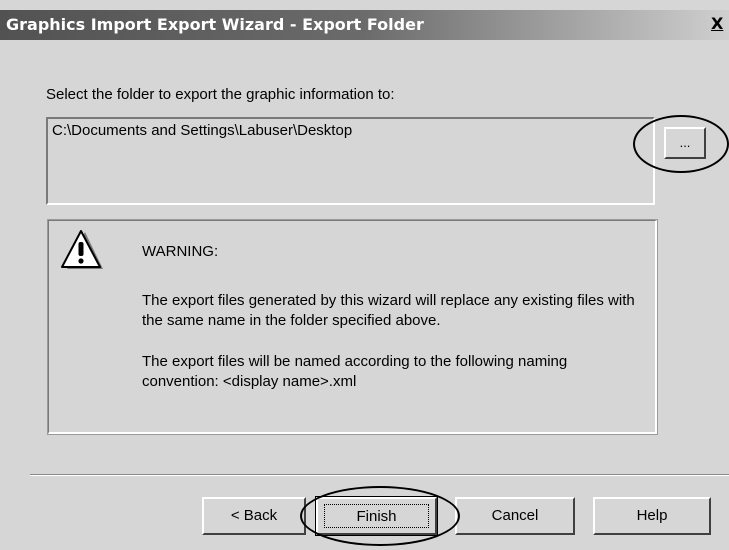 The width and height of the screenshot is (729, 550). Describe the element at coordinates (82, 249) in the screenshot. I see `warning-icon` at that location.